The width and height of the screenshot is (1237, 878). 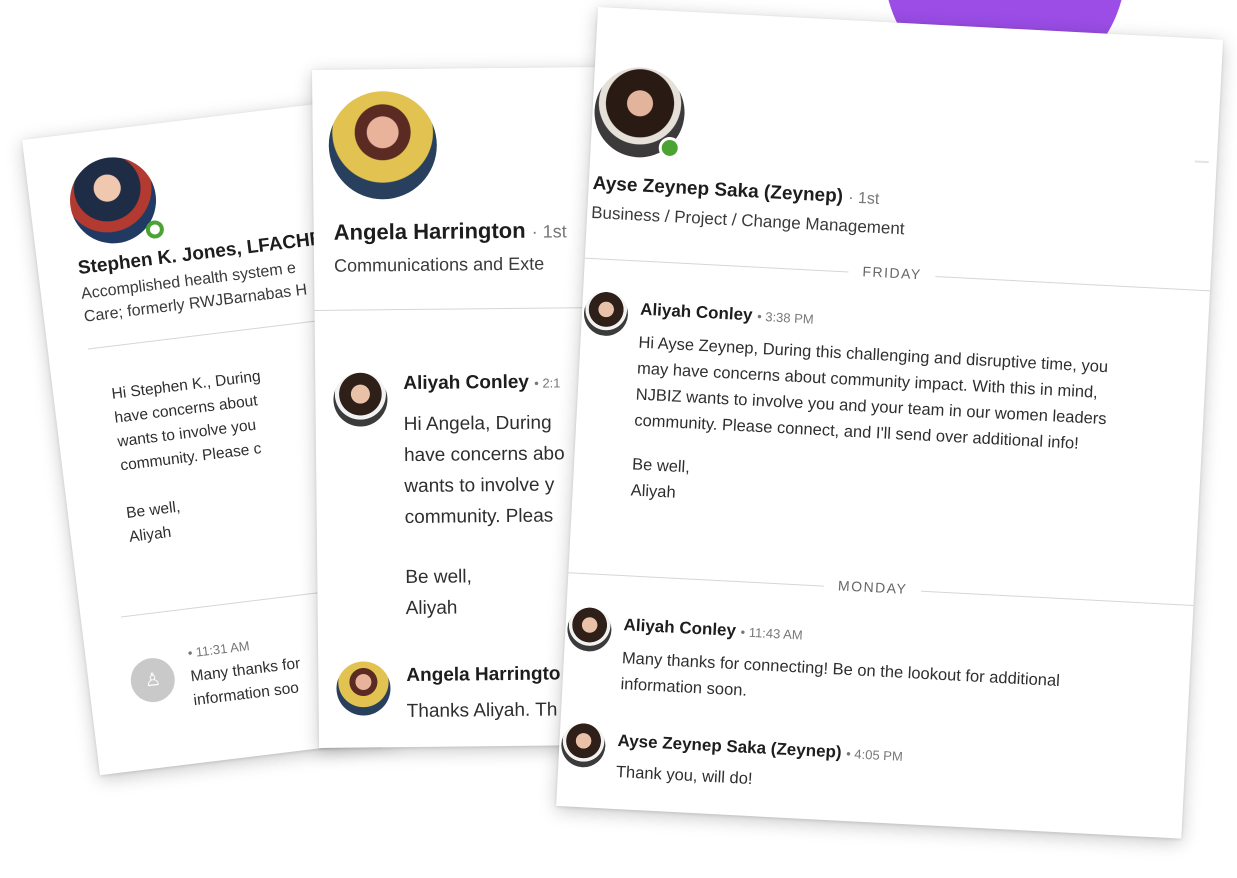 I want to click on message-header: Aliyah Conley • 3:38 PM, so click(x=727, y=314).